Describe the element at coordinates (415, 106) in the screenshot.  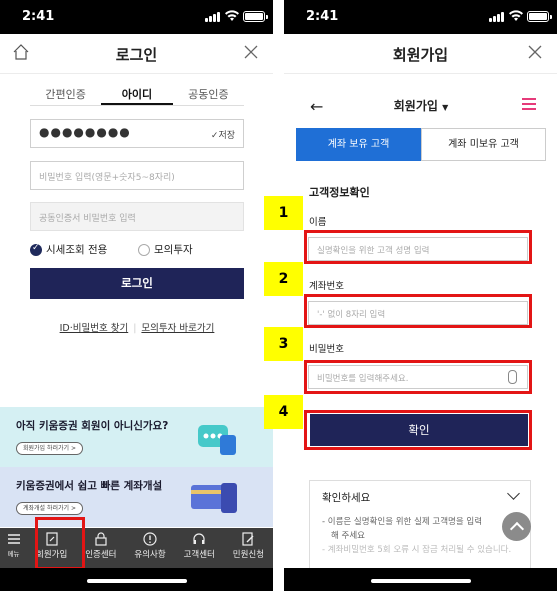
I see `sub-title: 회원가입` at that location.